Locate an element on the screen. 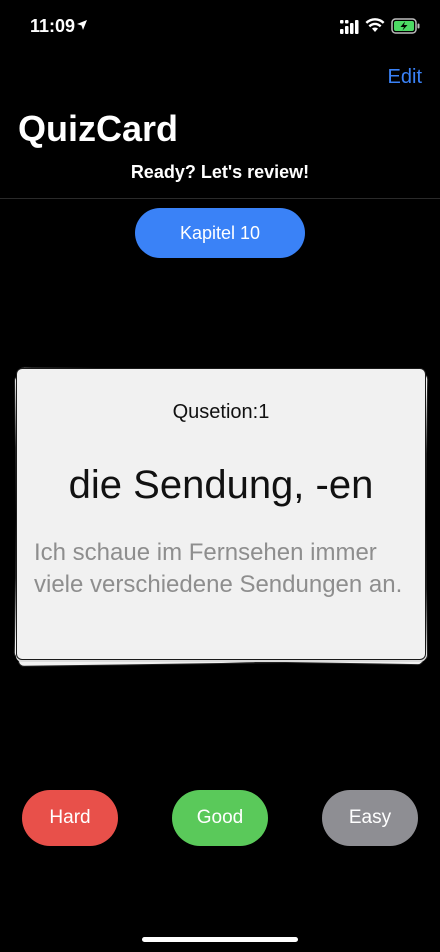 This screenshot has width=440, height=952. status-bar: 11:09 is located at coordinates (220, 28).